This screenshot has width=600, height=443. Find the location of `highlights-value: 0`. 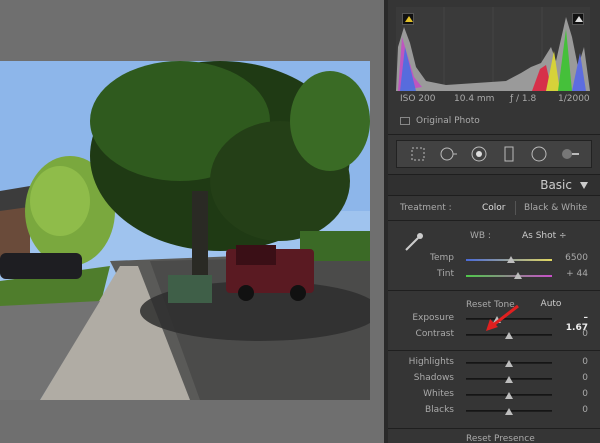

highlights-value: 0 is located at coordinates (574, 362).